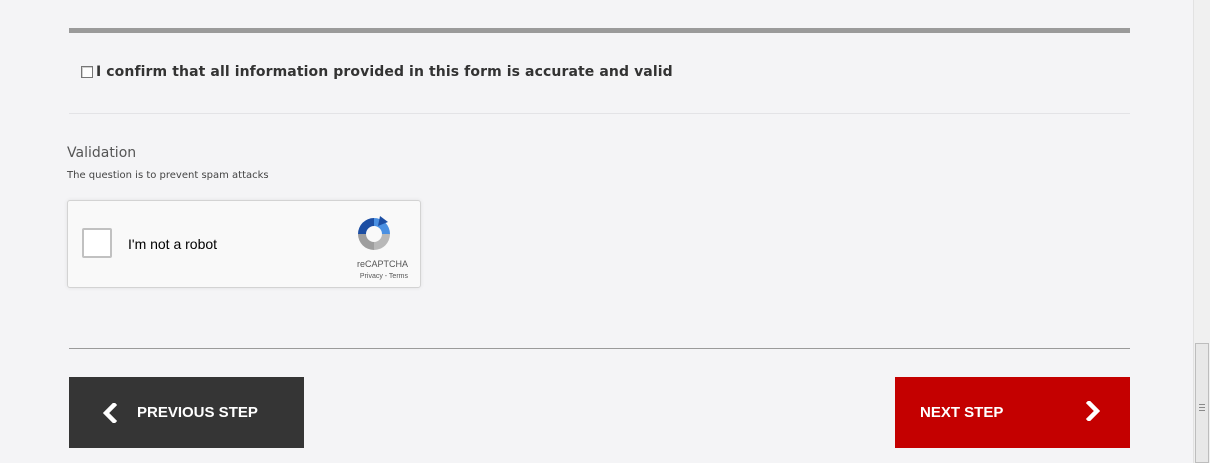 This screenshot has width=1210, height=463. Describe the element at coordinates (382, 264) in the screenshot. I see `recaptcha-brand: reCAPTCHA` at that location.